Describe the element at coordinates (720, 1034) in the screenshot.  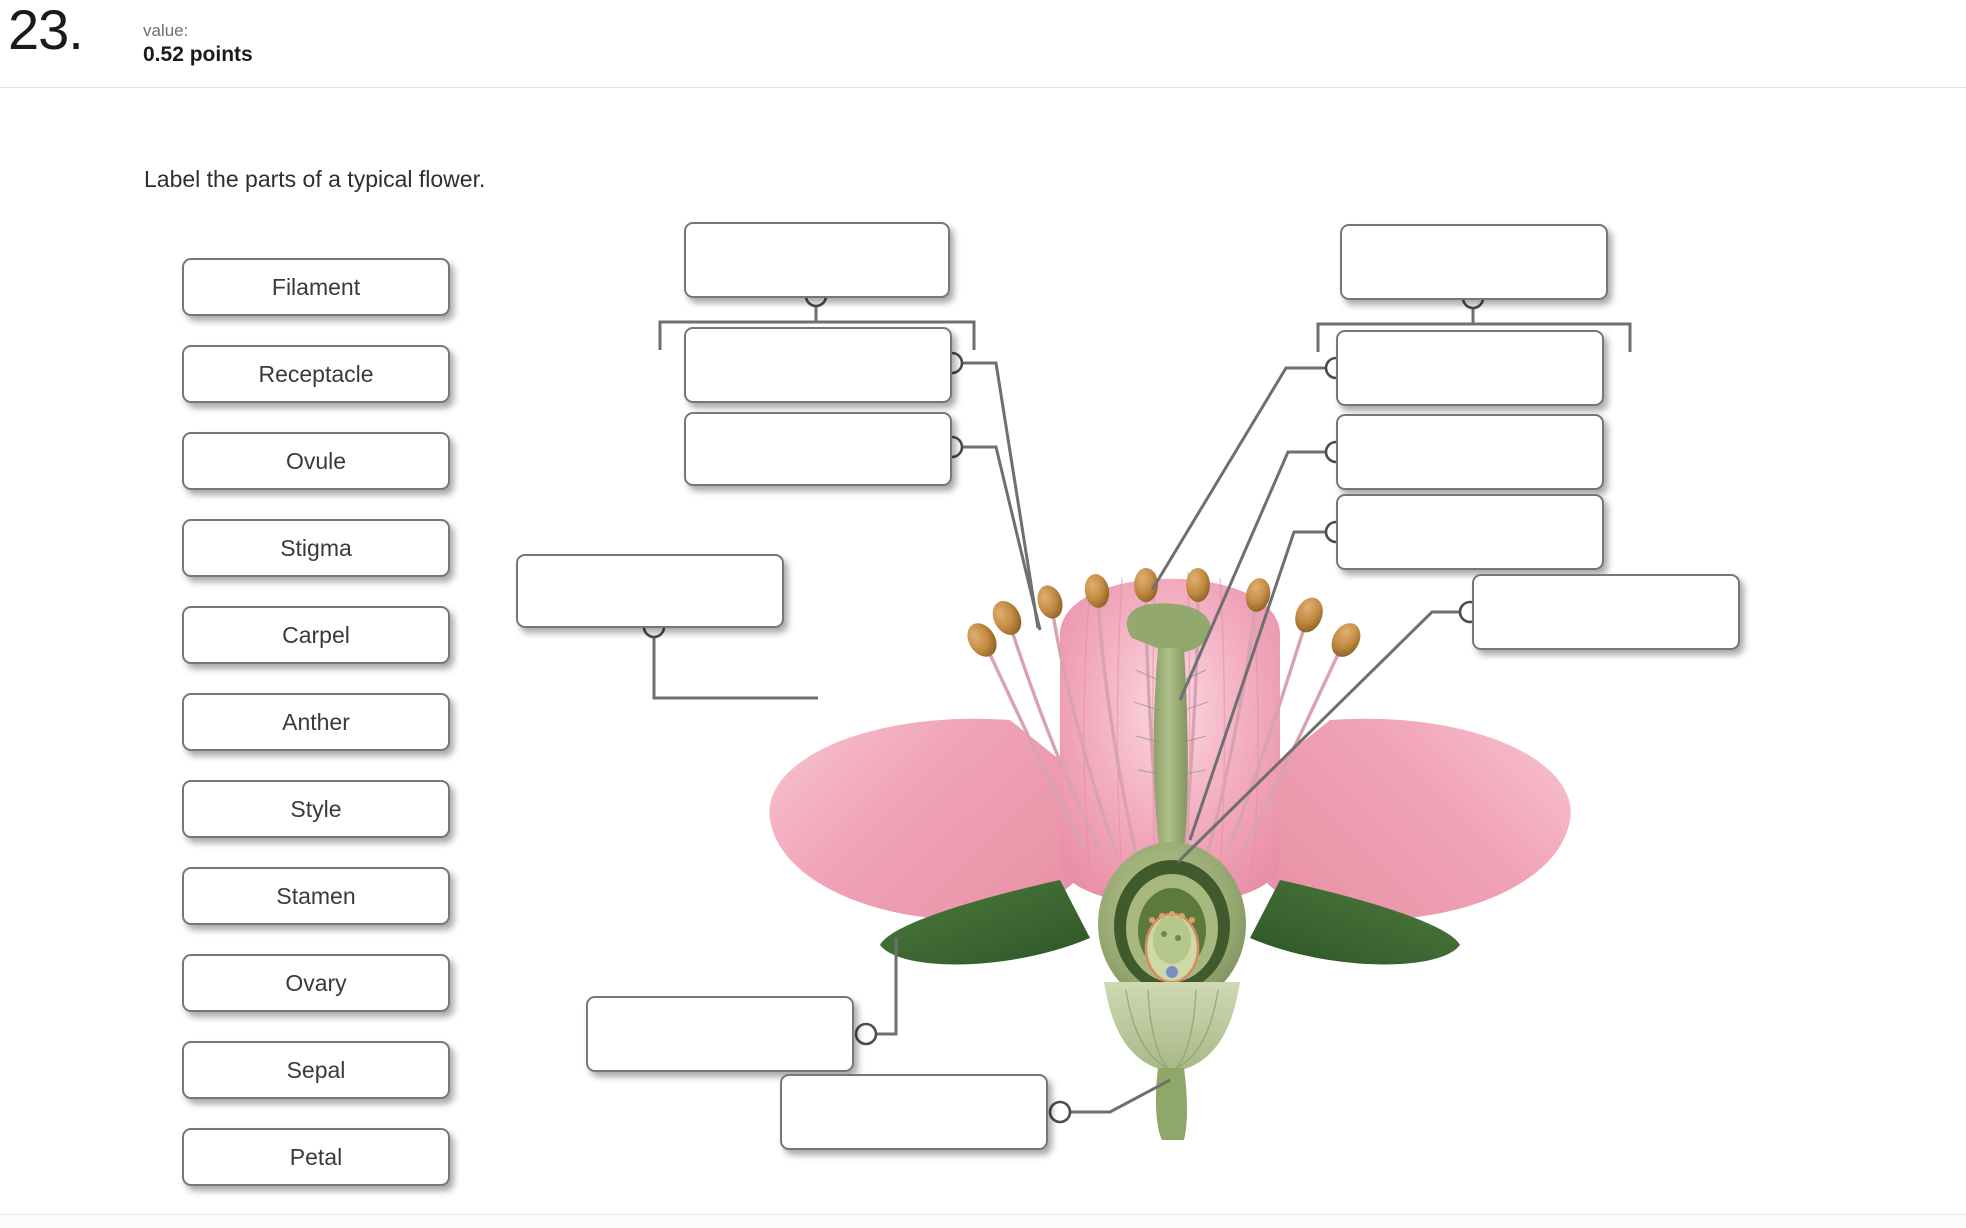
I see `drop-target-bottom-left` at that location.